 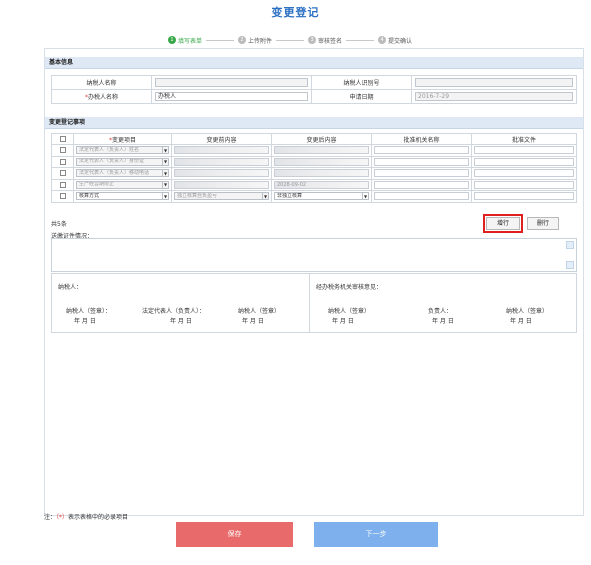 What do you see at coordinates (494, 82) in the screenshot?
I see `taxpayer-id-field` at bounding box center [494, 82].